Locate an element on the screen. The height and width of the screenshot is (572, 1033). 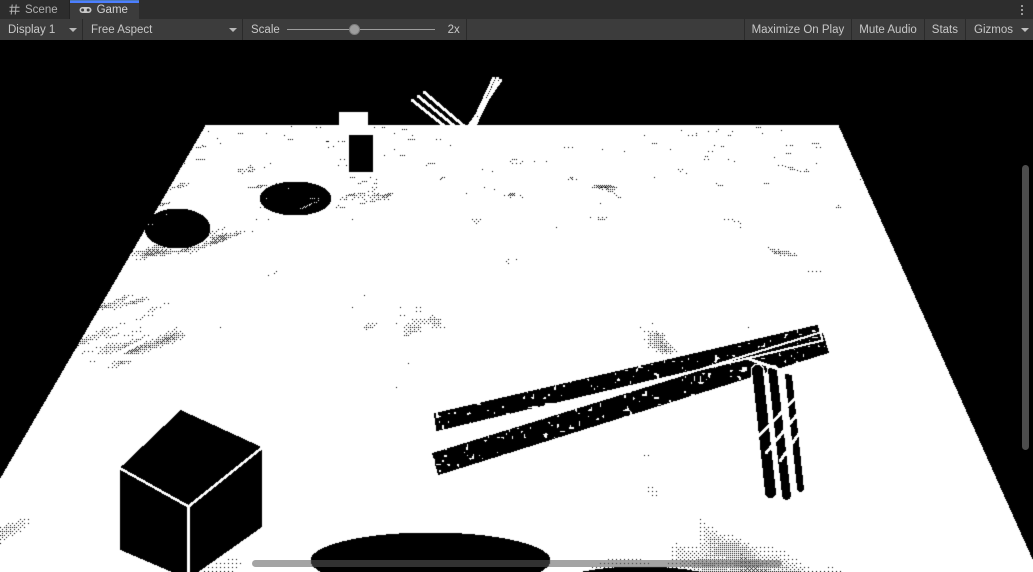
tab-strip-filler is located at coordinates (585, 9).